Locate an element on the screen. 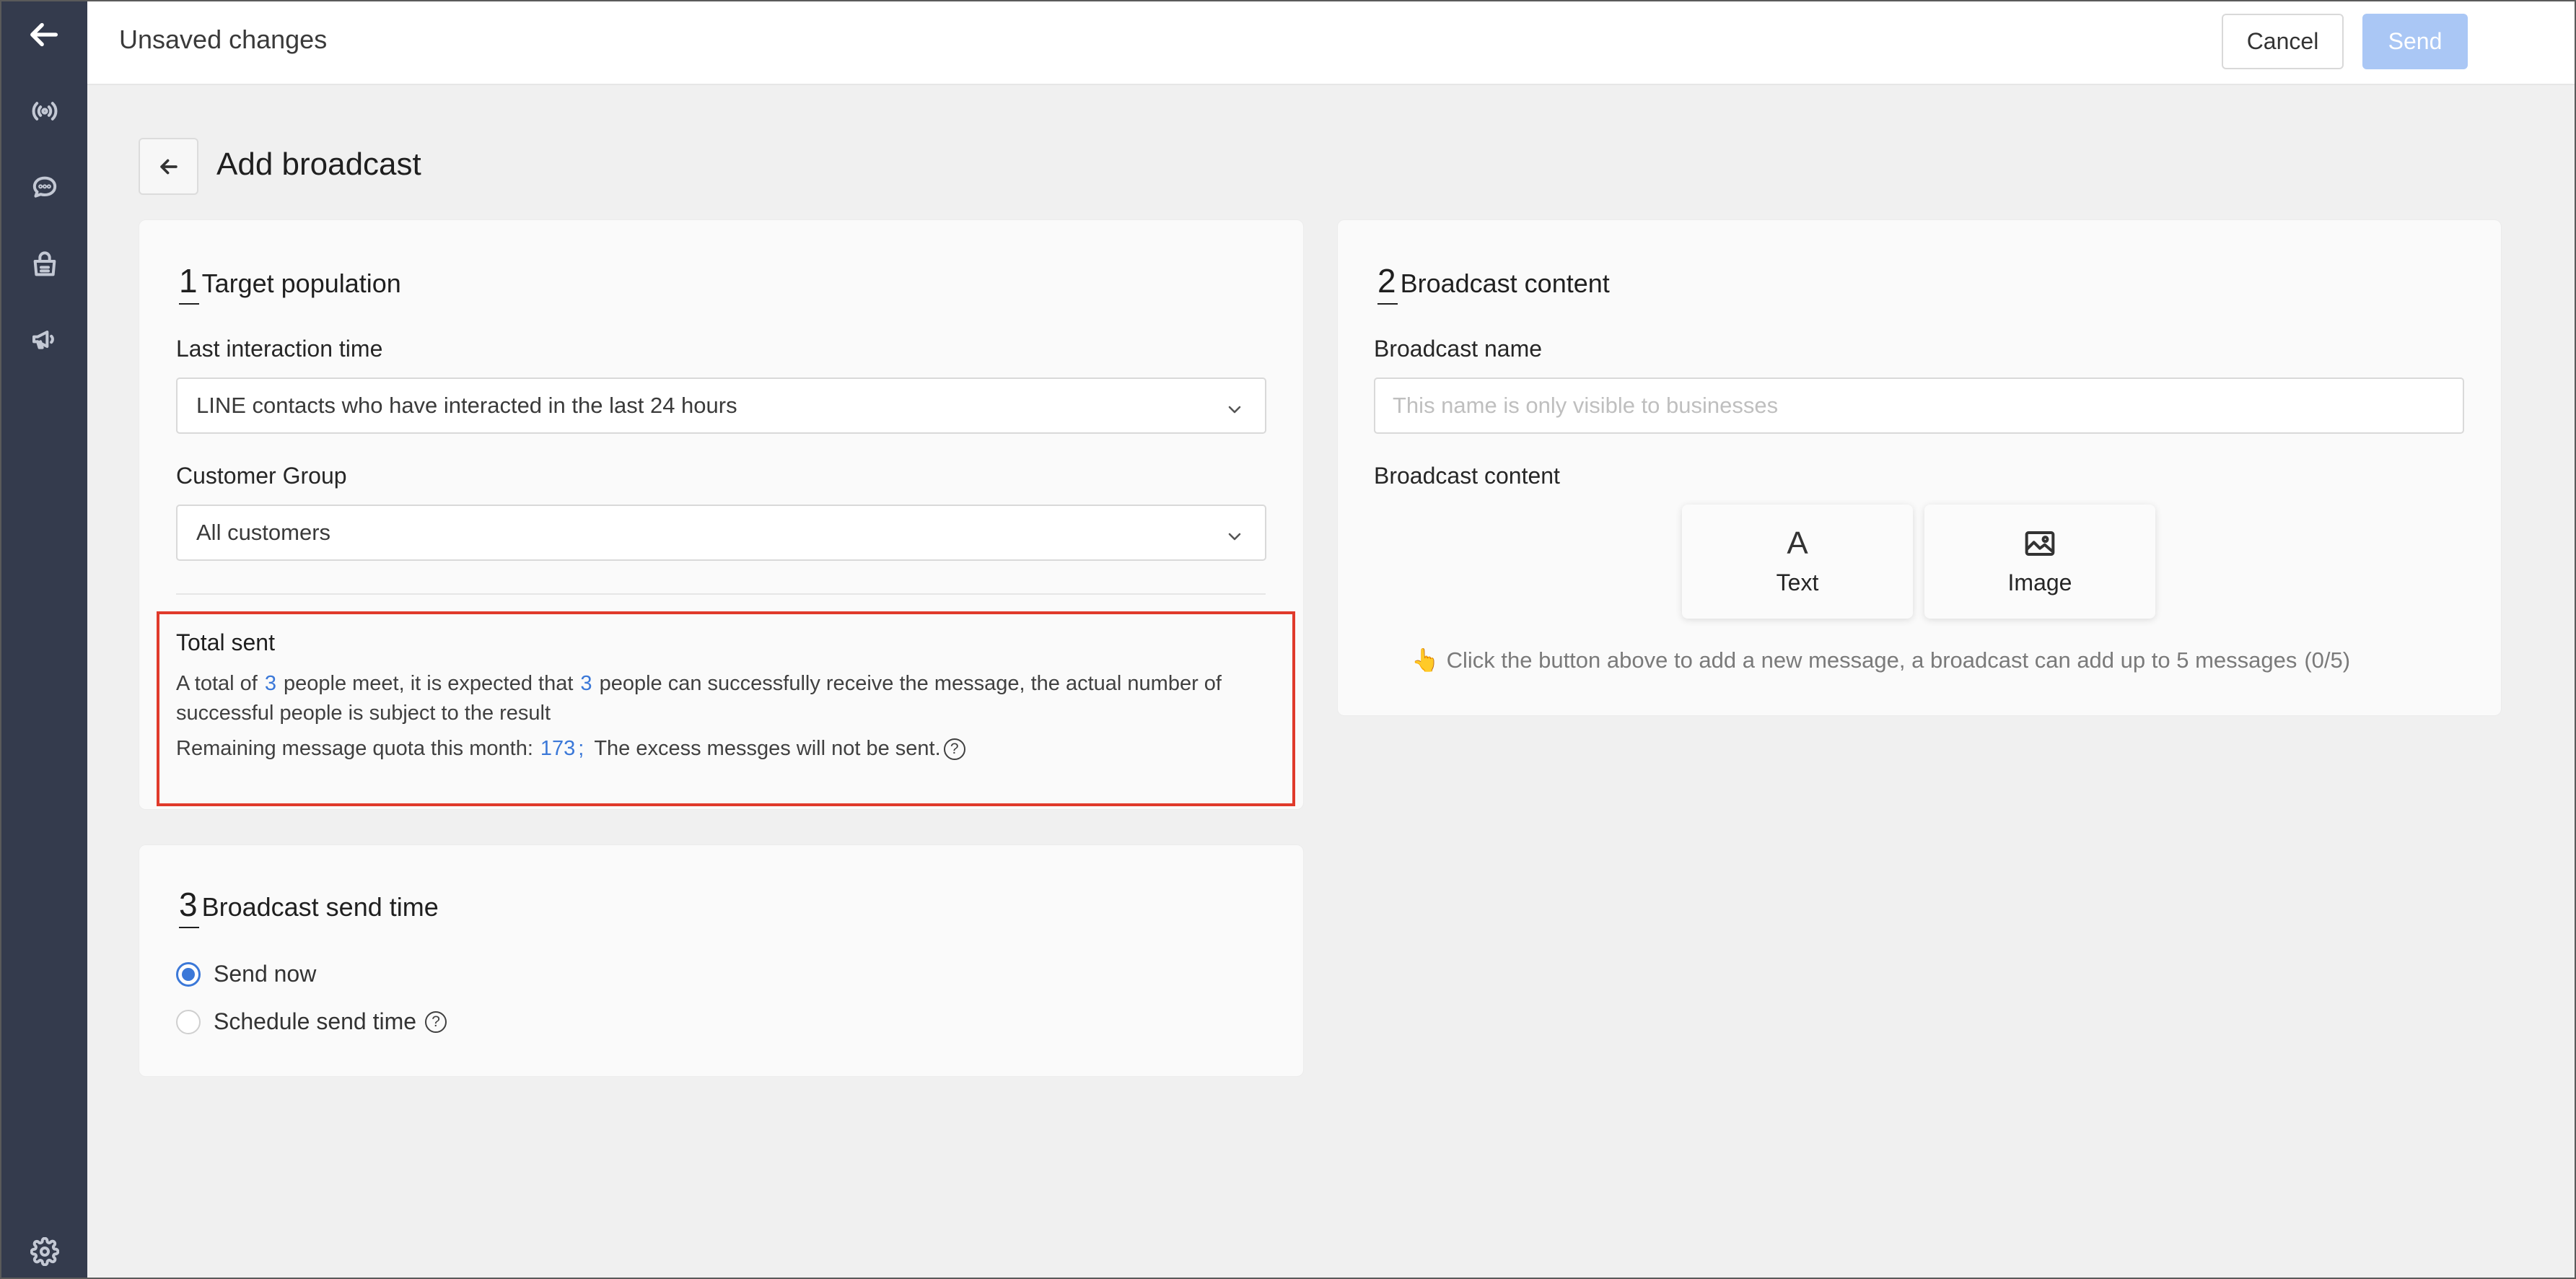  image-icon is located at coordinates (2040, 543).